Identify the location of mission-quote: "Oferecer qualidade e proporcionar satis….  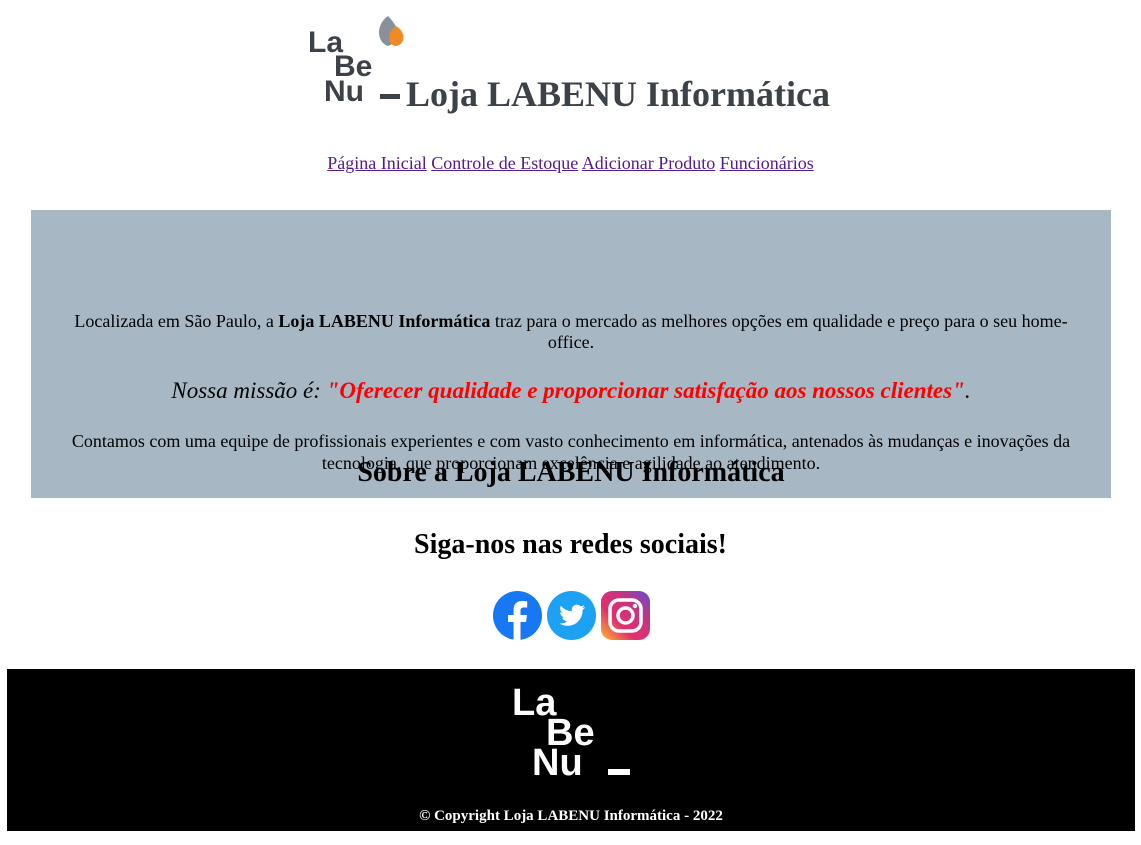
(645, 390).